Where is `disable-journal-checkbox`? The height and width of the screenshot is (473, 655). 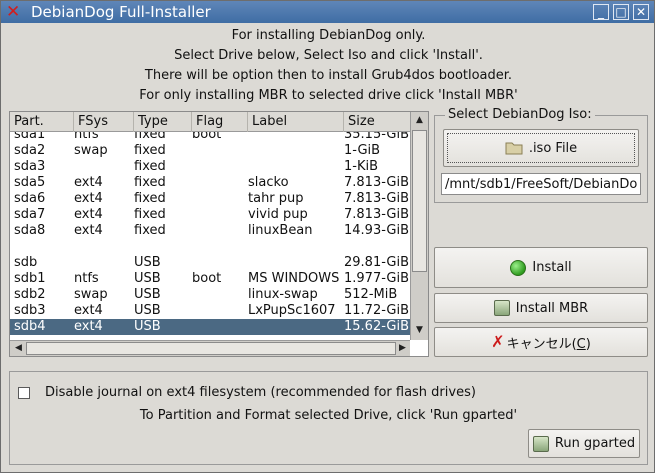
disable-journal-checkbox is located at coordinates (24, 393).